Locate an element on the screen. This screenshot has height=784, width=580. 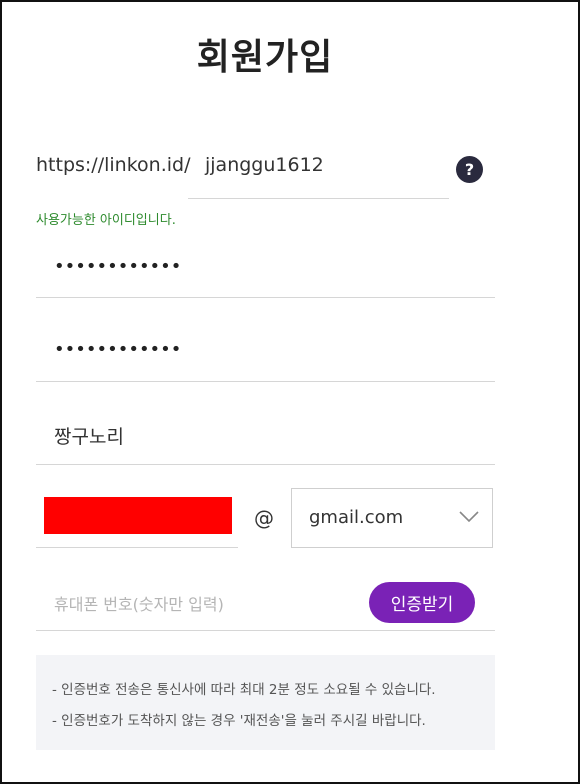
id-available-message: 사용가능한 아이디입니다. is located at coordinates (106, 220).